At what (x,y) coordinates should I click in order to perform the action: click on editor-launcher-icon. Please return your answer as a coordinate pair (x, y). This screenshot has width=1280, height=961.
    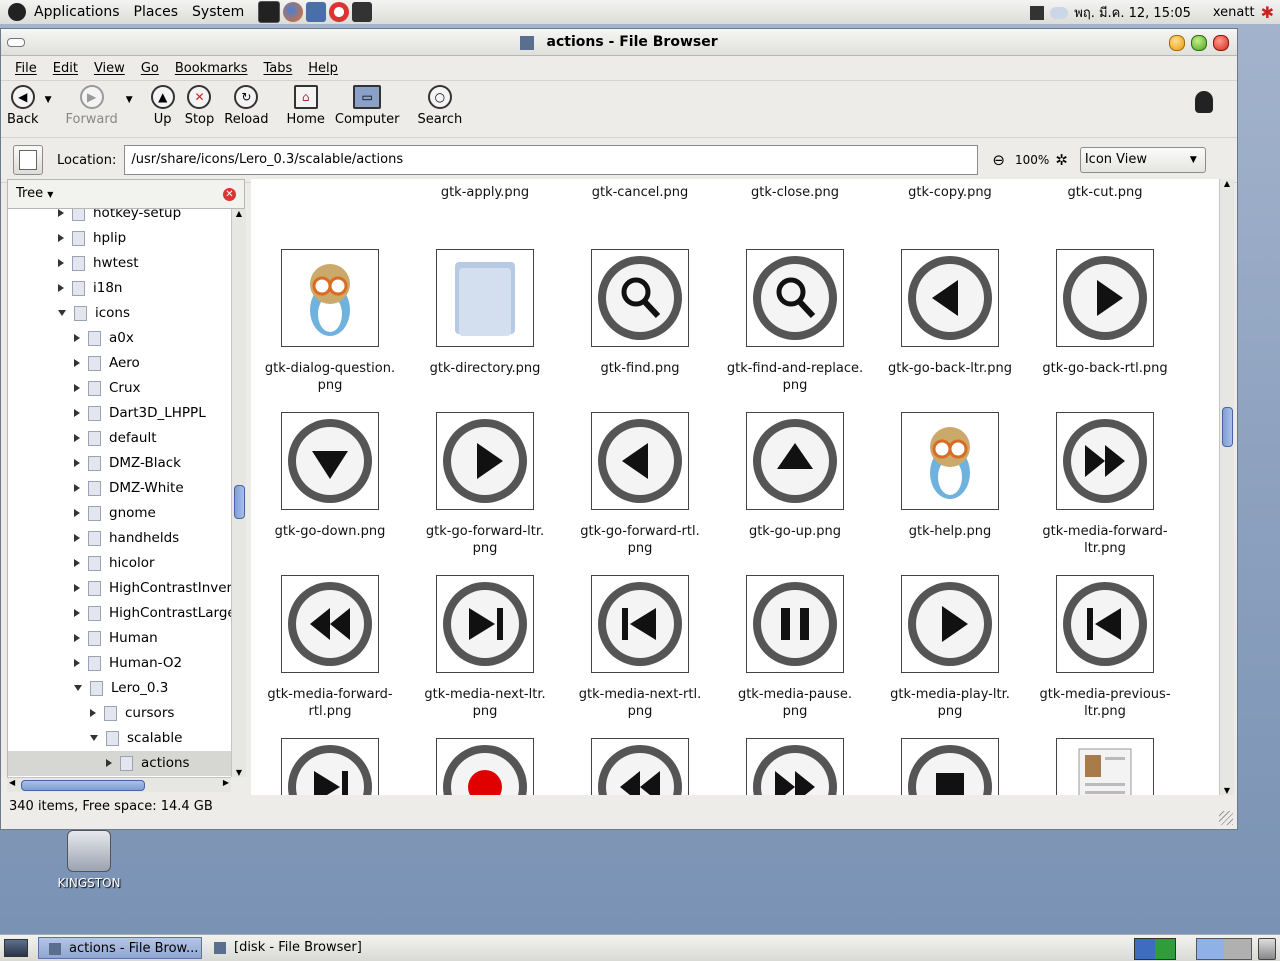
    Looking at the image, I should click on (316, 12).